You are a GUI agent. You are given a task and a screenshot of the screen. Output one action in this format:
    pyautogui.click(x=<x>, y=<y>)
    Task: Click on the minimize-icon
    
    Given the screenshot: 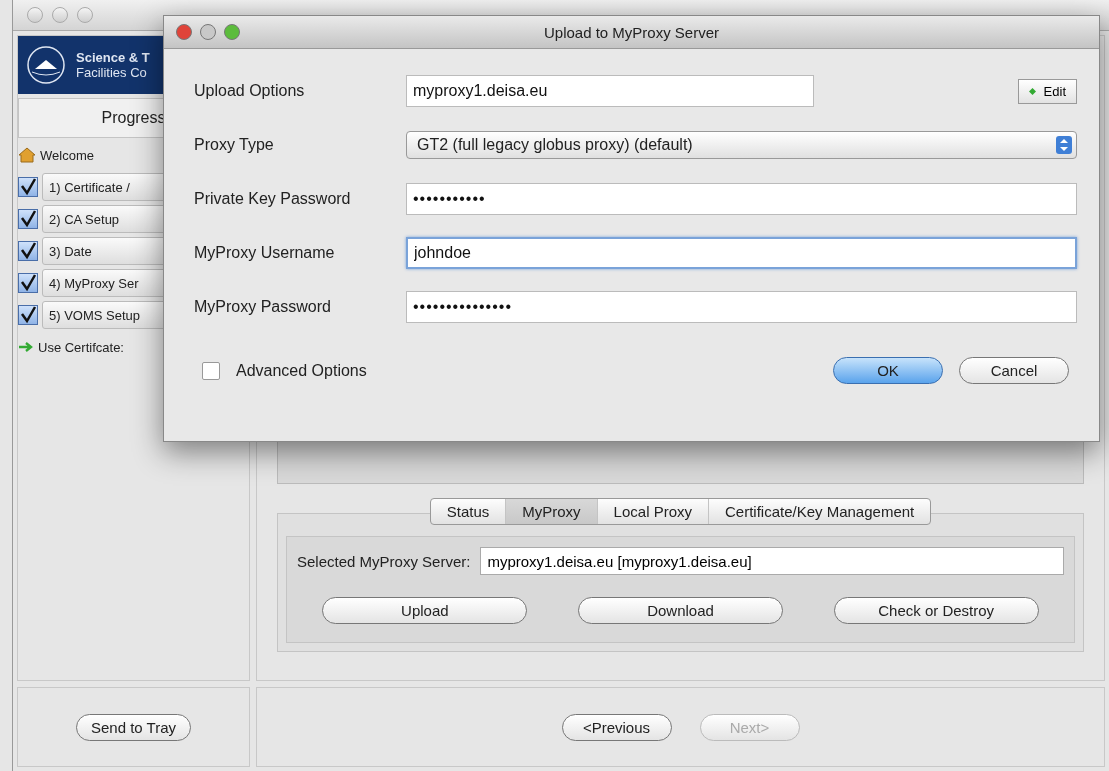 What is the action you would take?
    pyautogui.click(x=208, y=32)
    